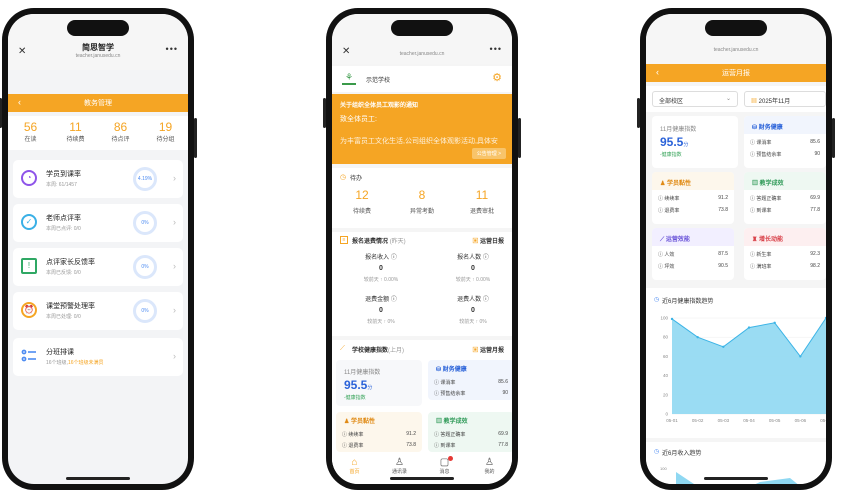 Image resolution: width=864 pixels, height=492 pixels. Describe the element at coordinates (98, 103) in the screenshot. I see `nav-bar: ‹ 教务管理` at that location.